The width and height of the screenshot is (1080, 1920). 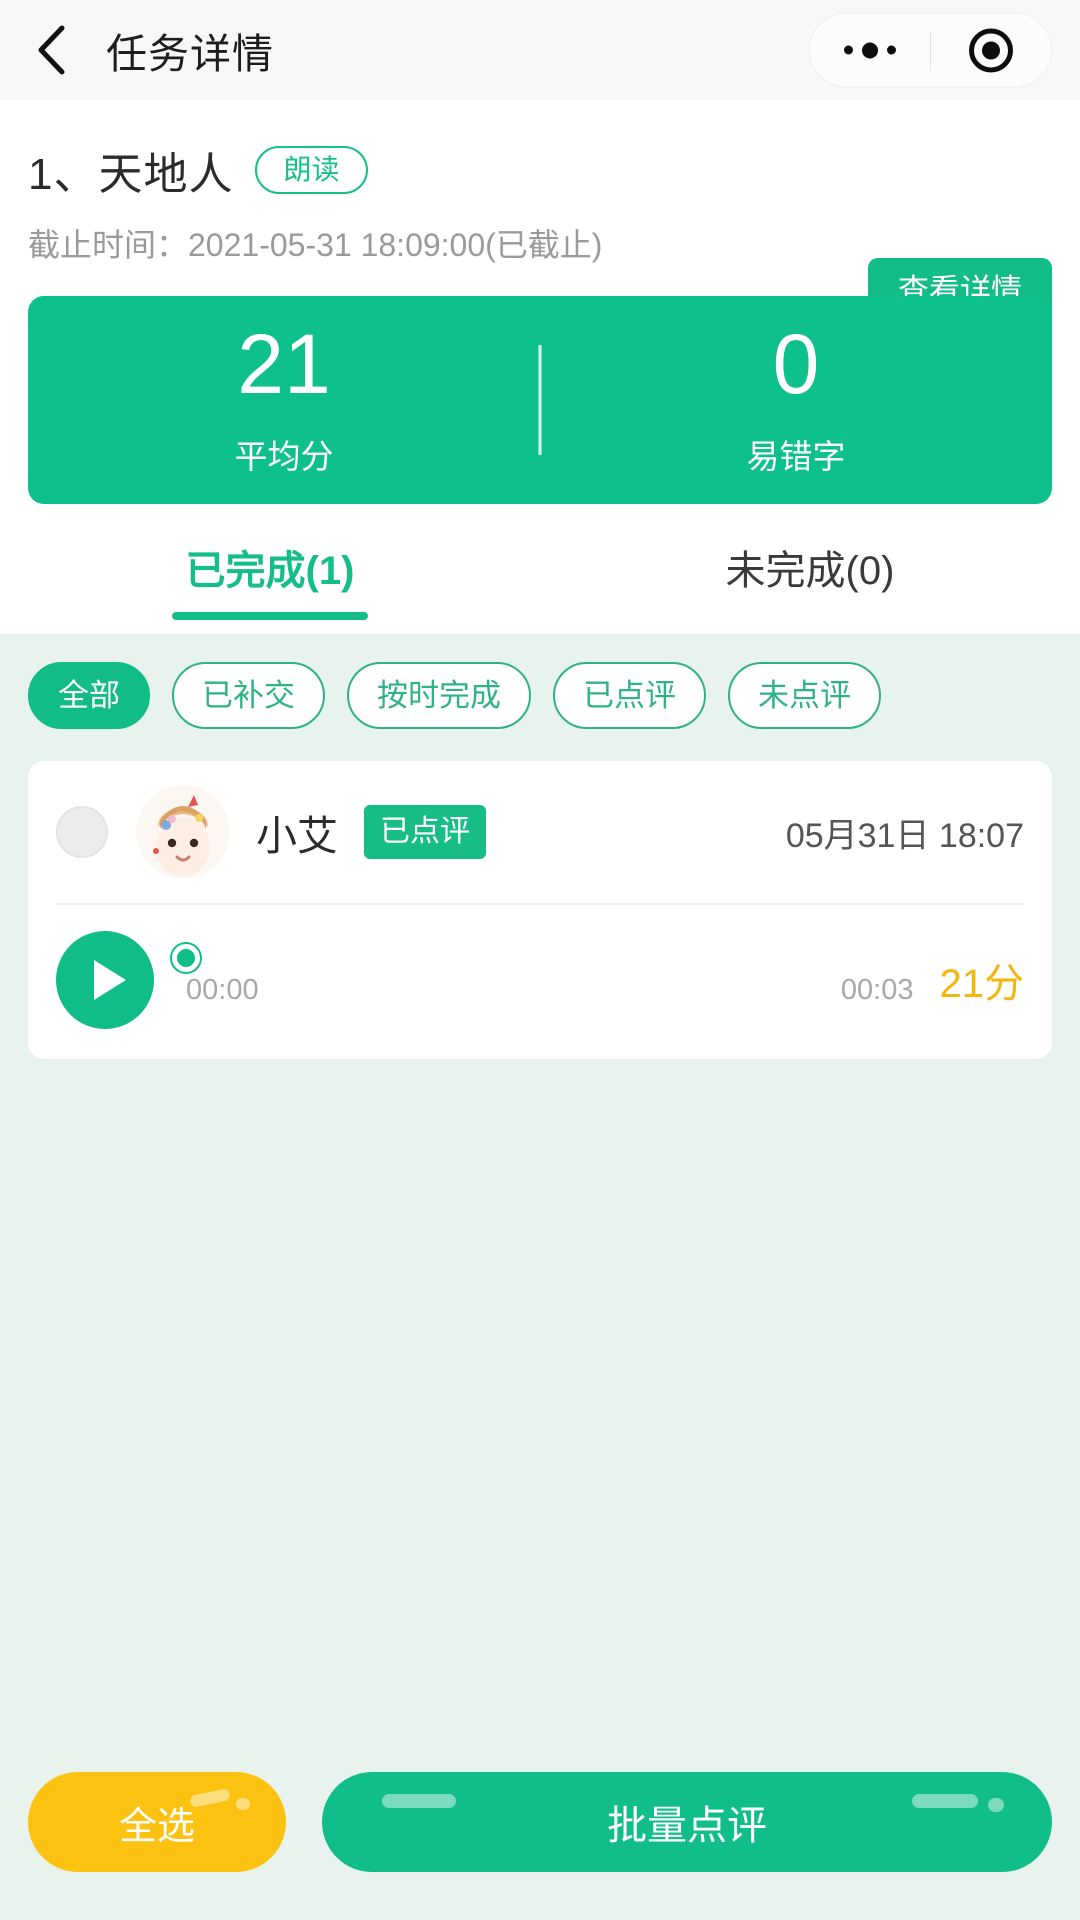 I want to click on play-button, so click(x=105, y=980).